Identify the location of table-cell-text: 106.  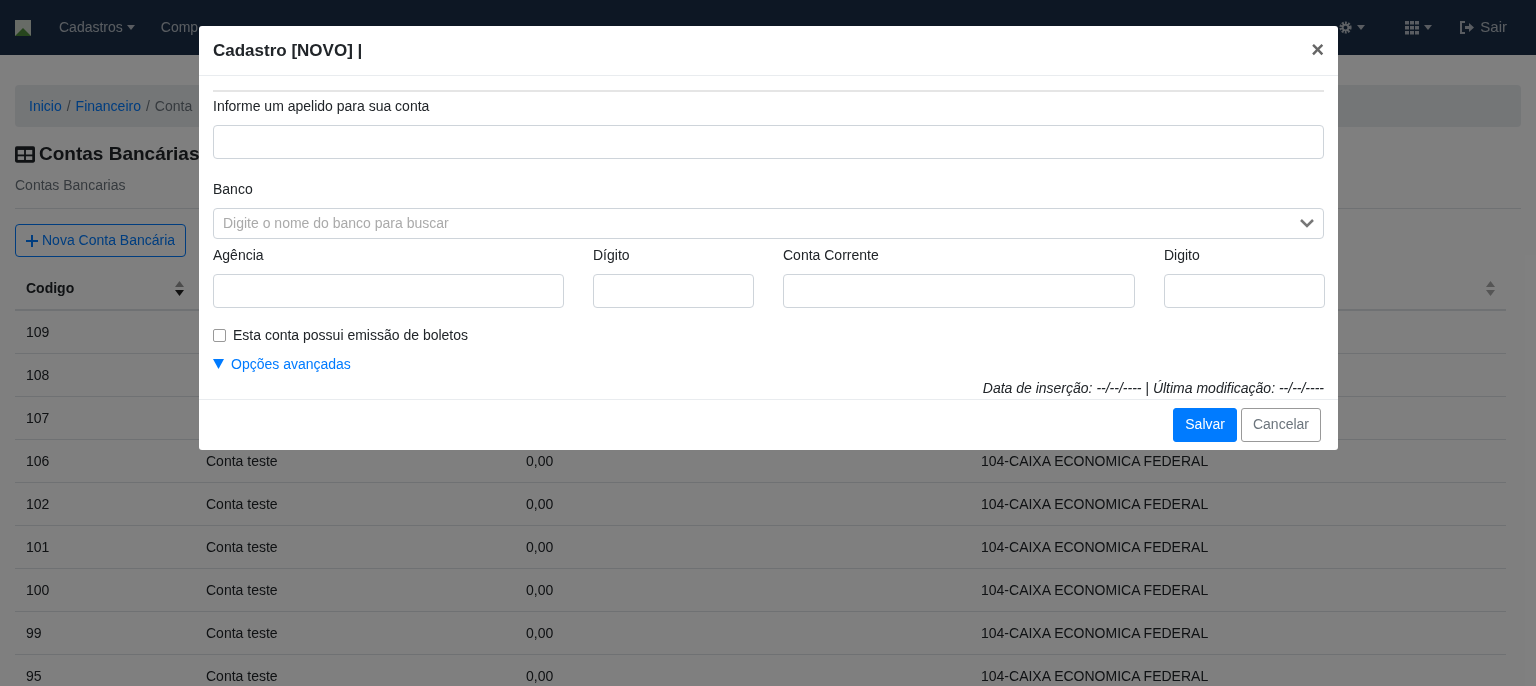
(38, 461).